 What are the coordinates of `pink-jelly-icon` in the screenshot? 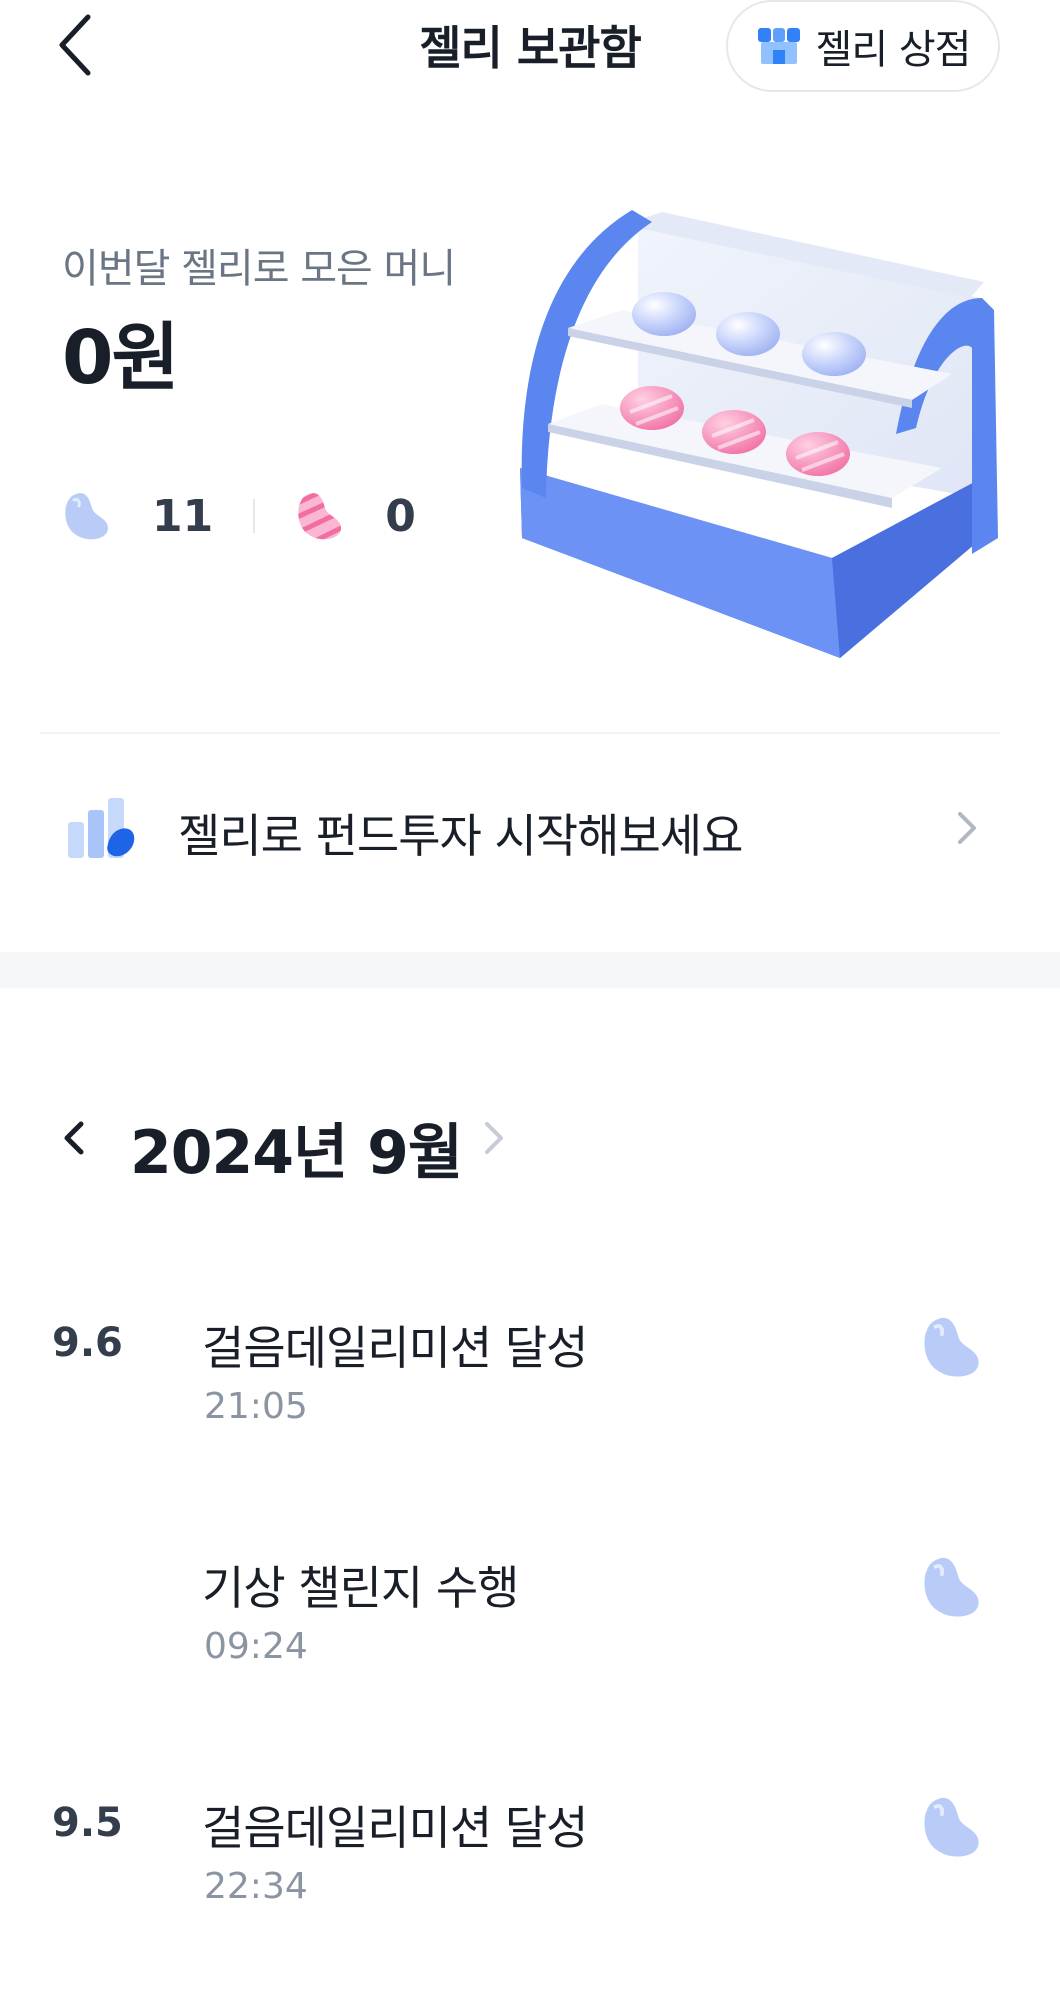 It's located at (320, 516).